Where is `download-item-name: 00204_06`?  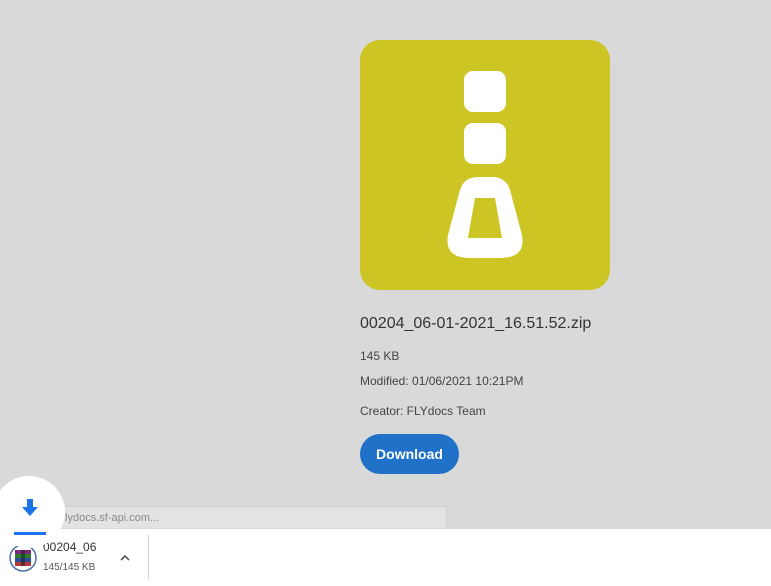
download-item-name: 00204_06 is located at coordinates (70, 547).